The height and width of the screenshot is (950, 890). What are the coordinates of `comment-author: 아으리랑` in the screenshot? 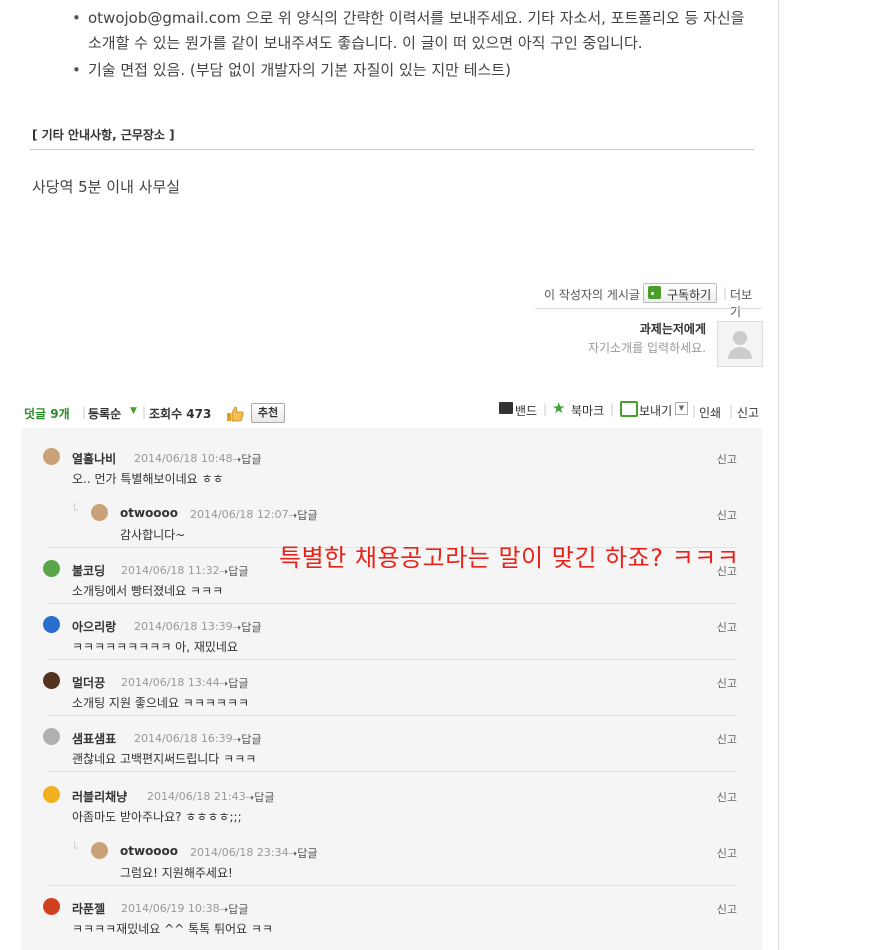 It's located at (94, 626).